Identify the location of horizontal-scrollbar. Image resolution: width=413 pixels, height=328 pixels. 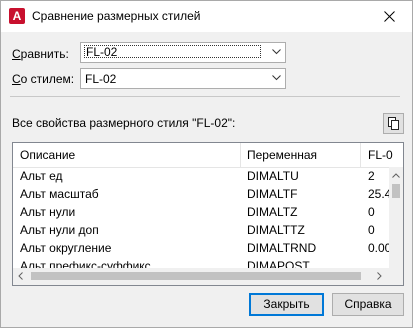
(201, 276).